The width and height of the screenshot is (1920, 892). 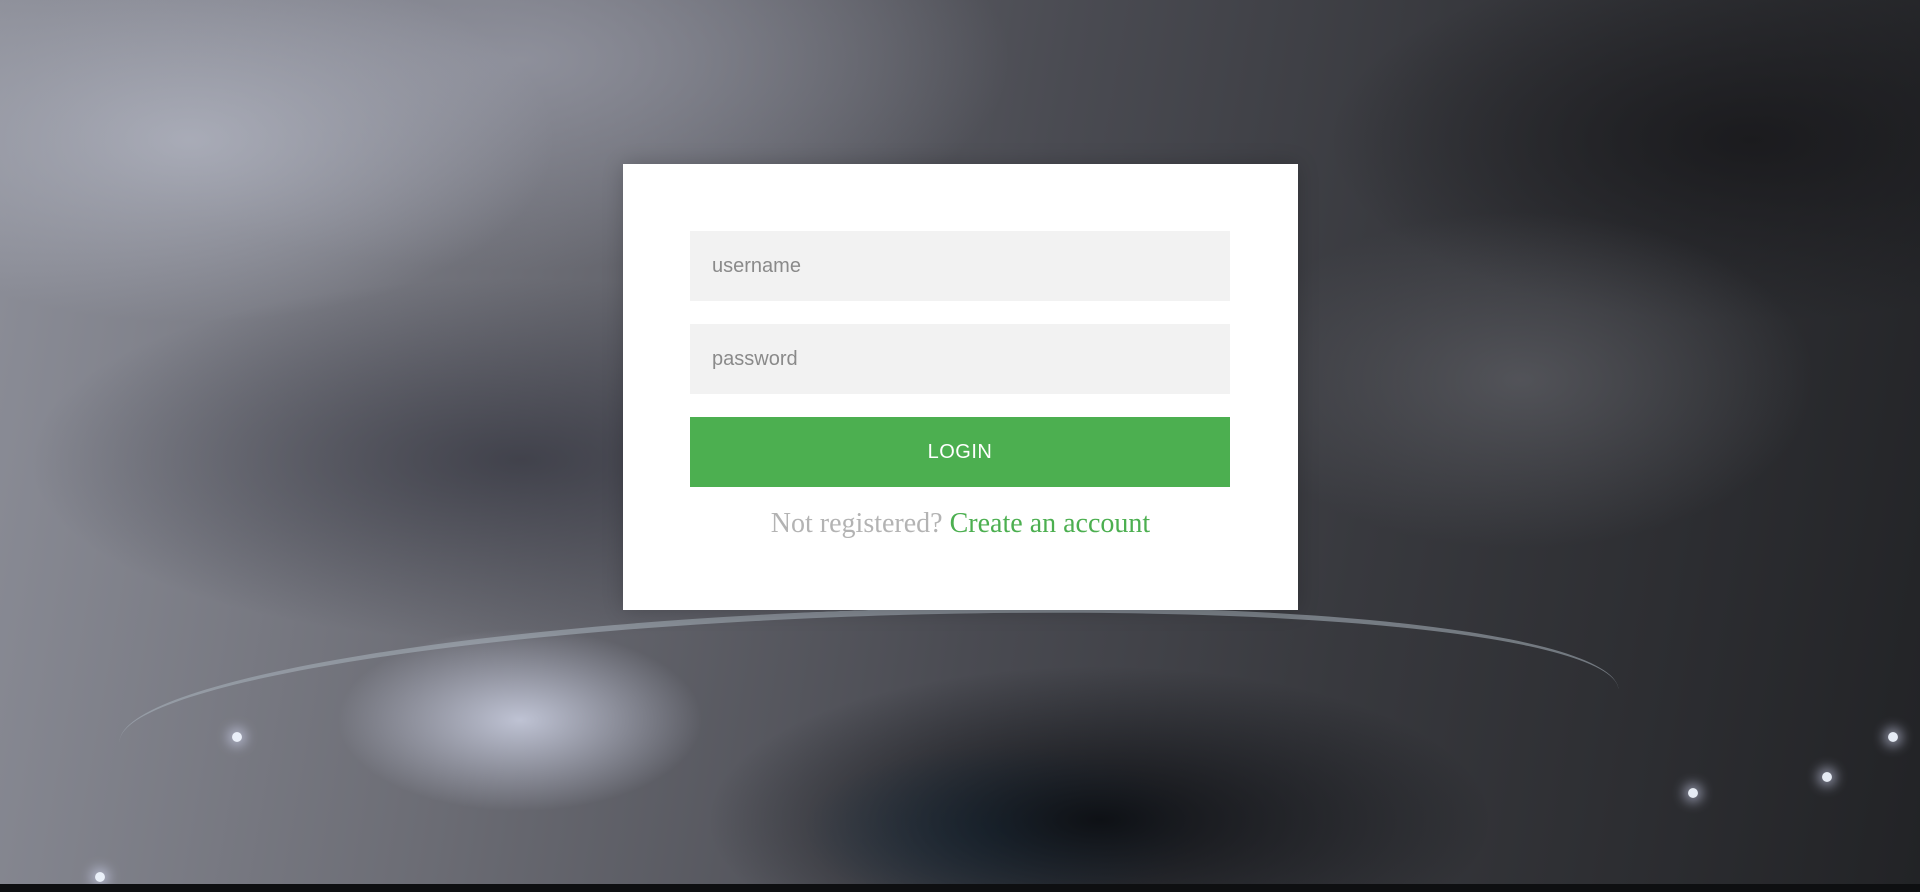 I want to click on password-input, so click(x=960, y=359).